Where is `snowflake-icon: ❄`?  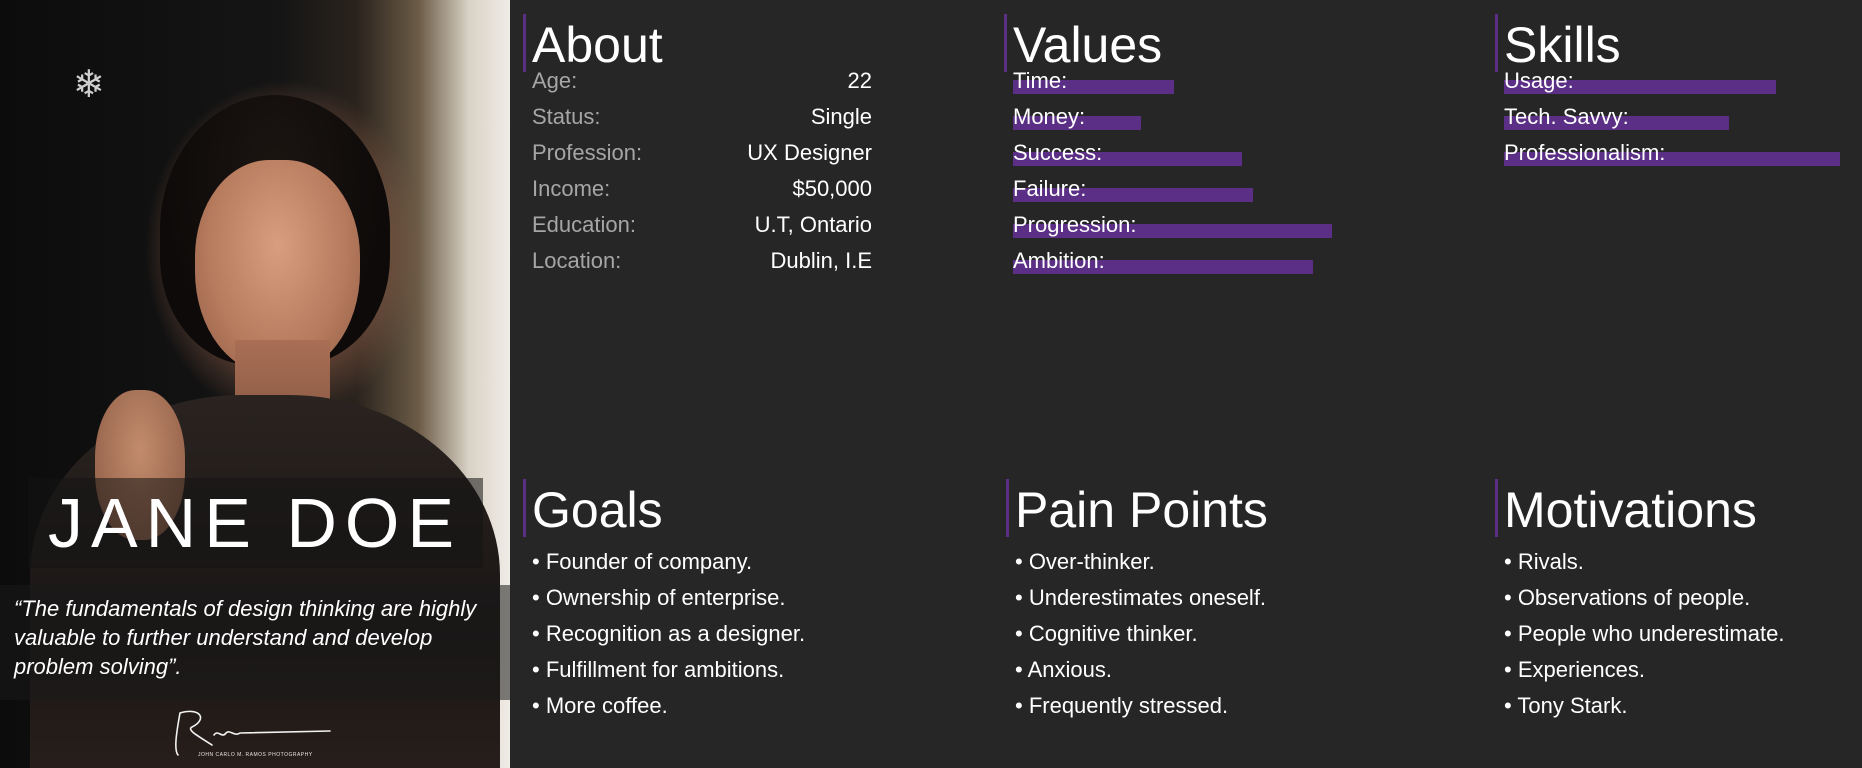
snowflake-icon: ❄ is located at coordinates (89, 84).